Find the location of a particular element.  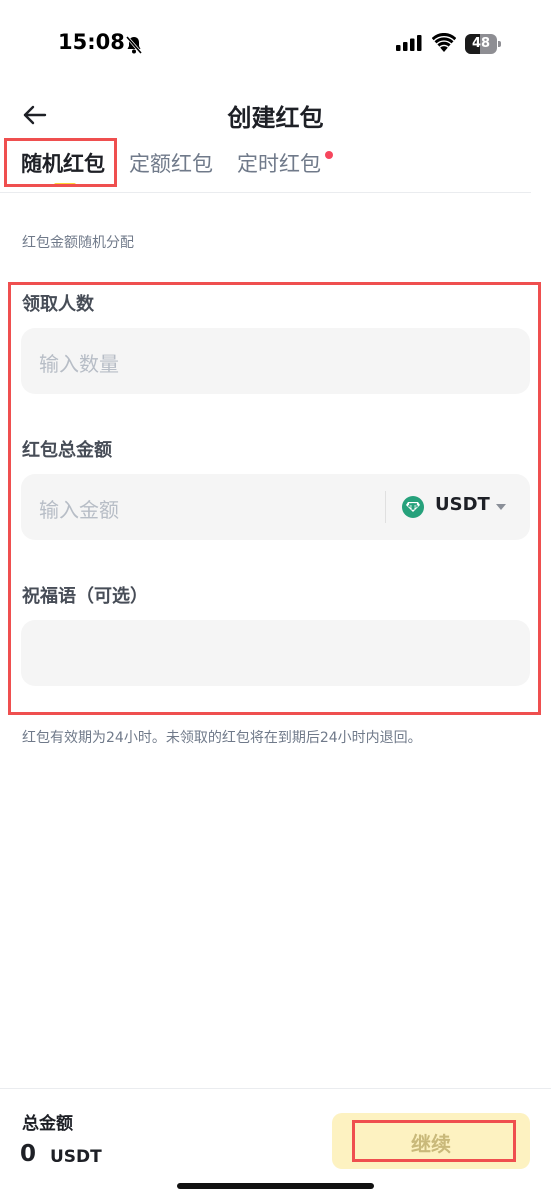

signal-icon is located at coordinates (409, 43).